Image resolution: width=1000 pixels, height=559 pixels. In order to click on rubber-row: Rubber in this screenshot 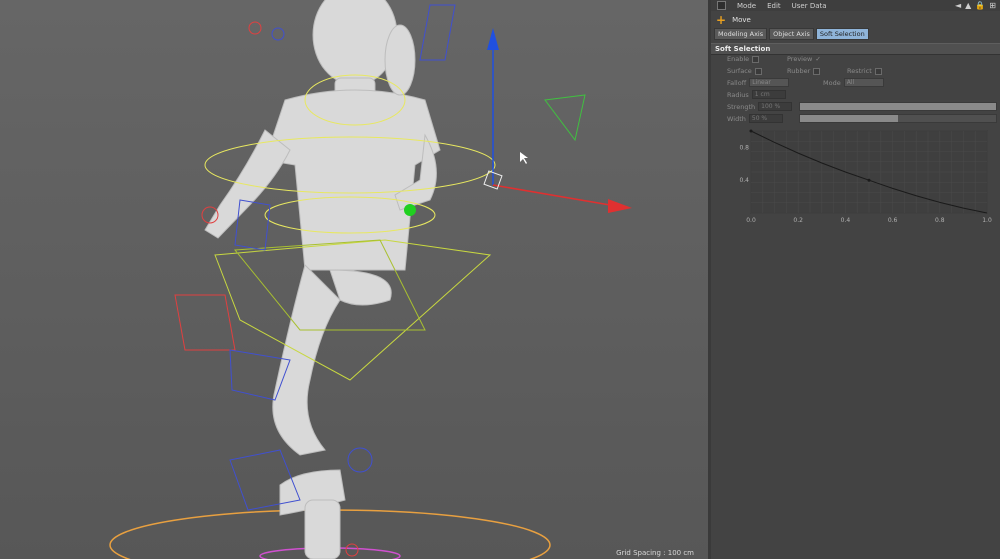, I will do `click(804, 71)`.